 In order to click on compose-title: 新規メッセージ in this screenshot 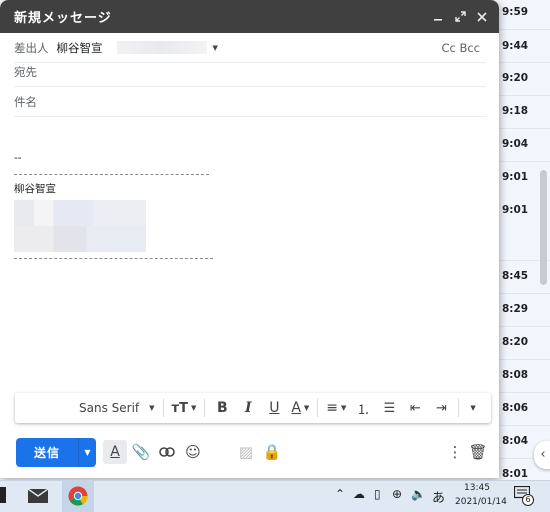, I will do `click(63, 18)`.